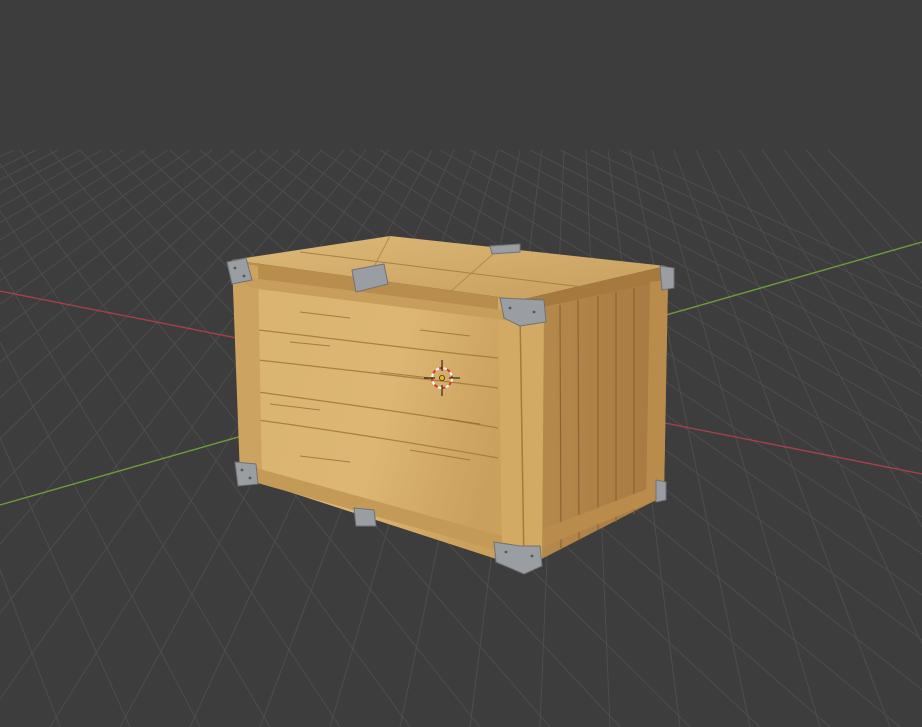  Describe the element at coordinates (505, 249) in the screenshot. I see `bracket-top-back` at that location.